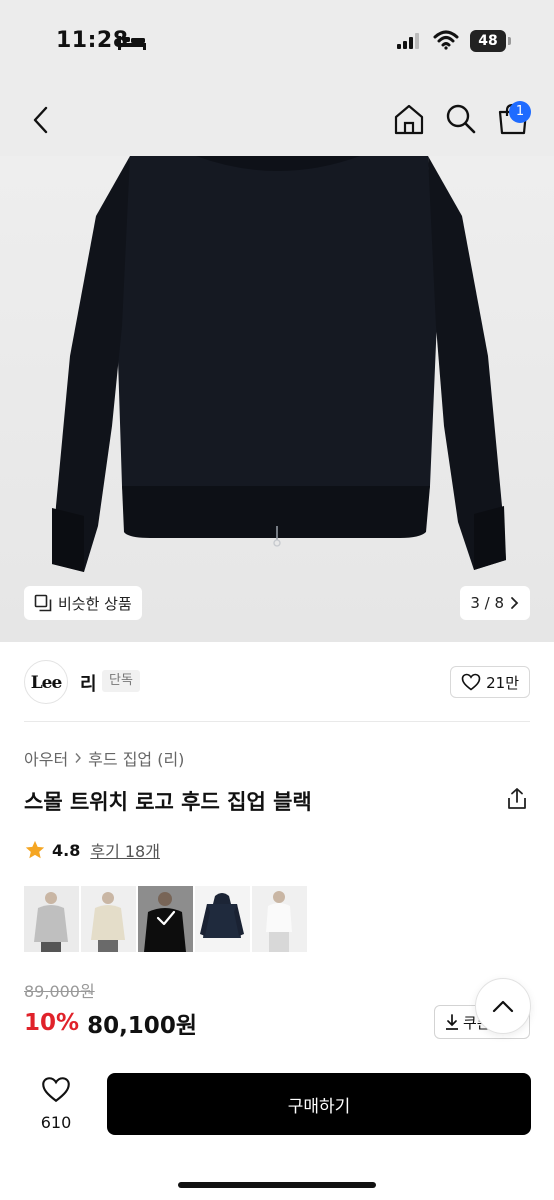  What do you see at coordinates (136, 758) in the screenshot?
I see `breadcrumb-item: 후드 집업 (리)` at bounding box center [136, 758].